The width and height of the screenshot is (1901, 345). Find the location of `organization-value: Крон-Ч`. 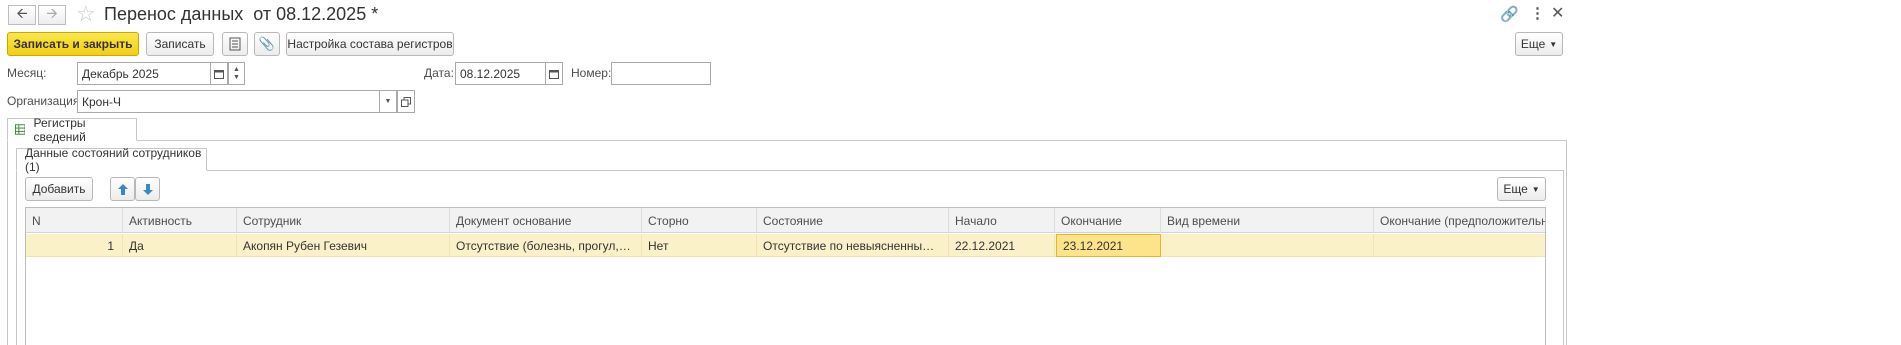

organization-value: Крон-Ч is located at coordinates (101, 101).